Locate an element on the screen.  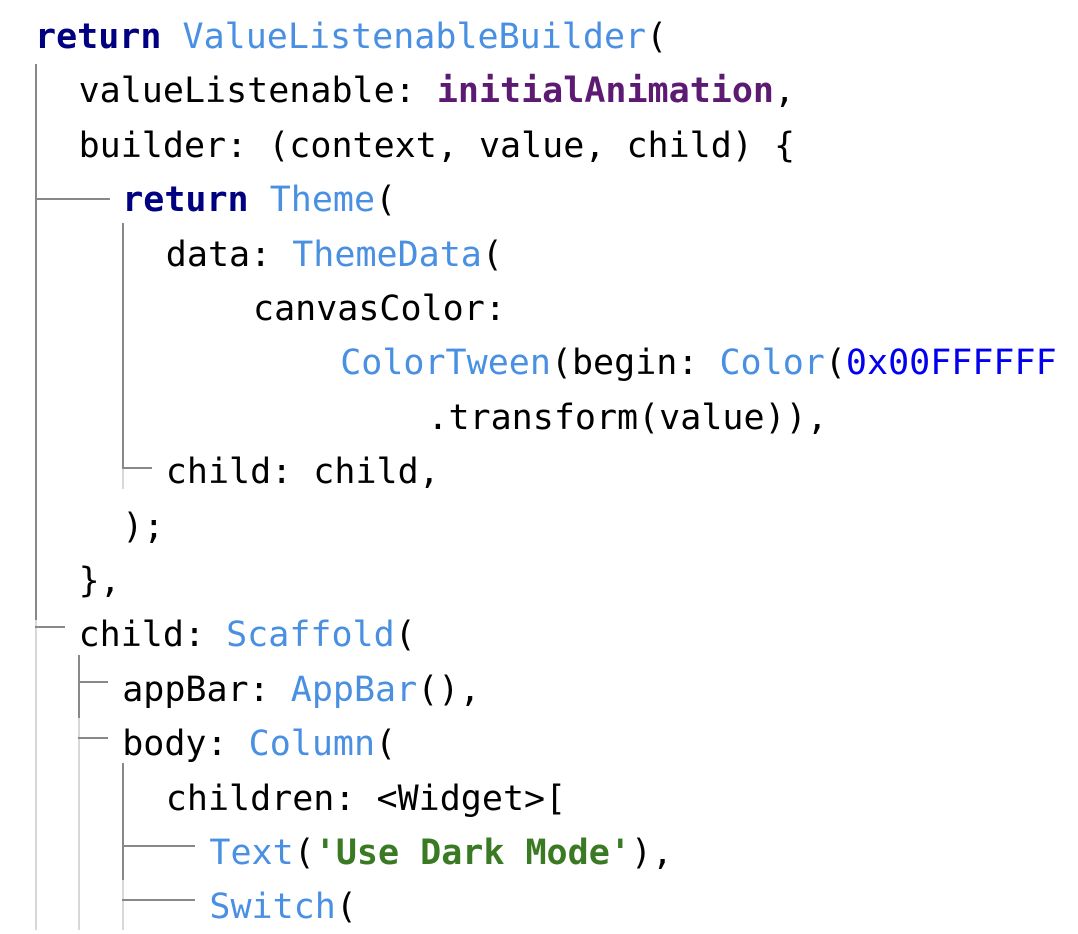
guide-branch-switch is located at coordinates (158, 900).